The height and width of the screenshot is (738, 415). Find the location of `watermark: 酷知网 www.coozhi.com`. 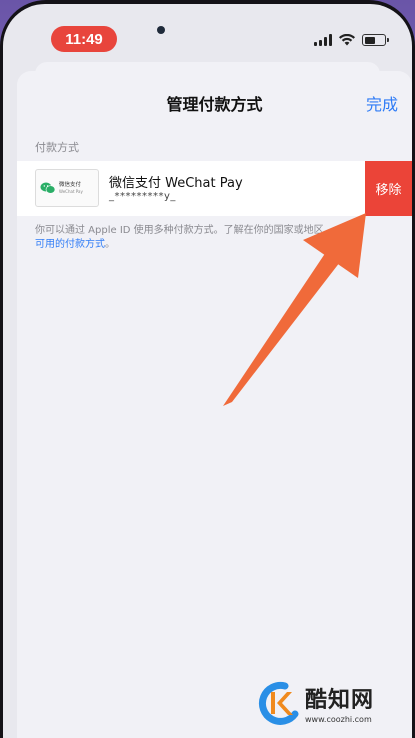

watermark: 酷知网 www.coozhi.com is located at coordinates (314, 703).